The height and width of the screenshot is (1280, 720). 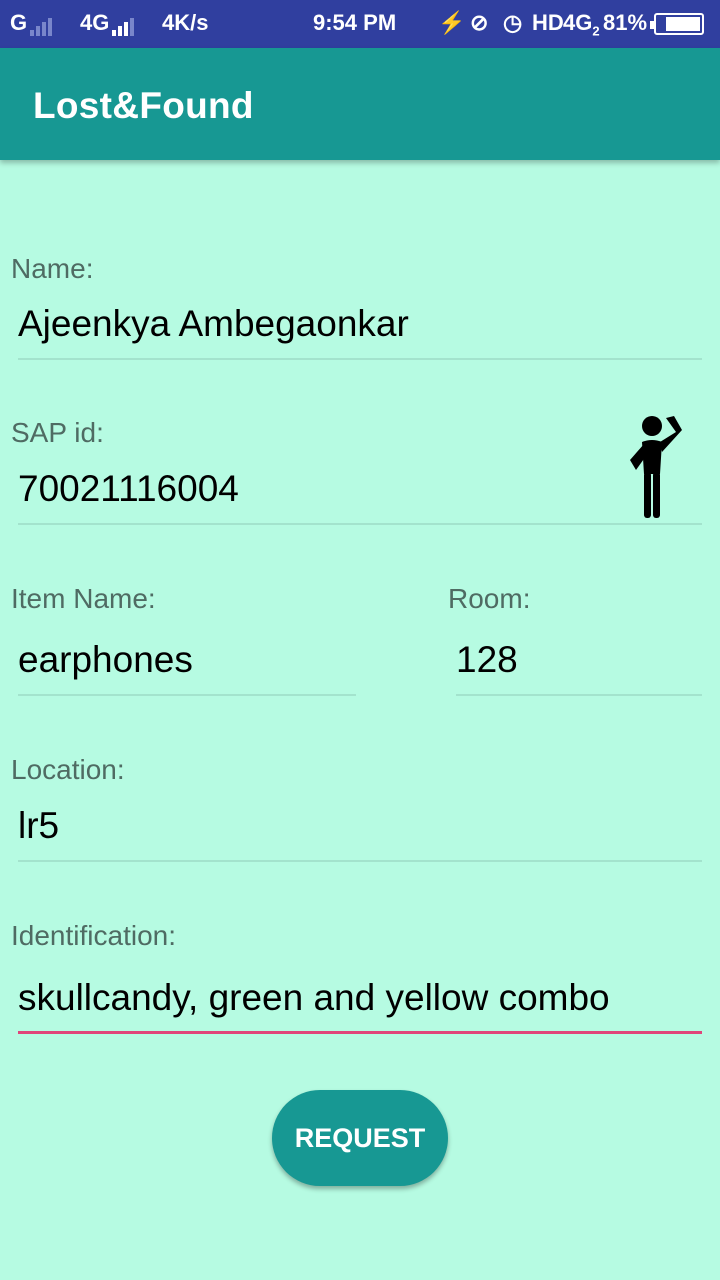 What do you see at coordinates (355, 22) in the screenshot?
I see `clock: 9:54 PM` at bounding box center [355, 22].